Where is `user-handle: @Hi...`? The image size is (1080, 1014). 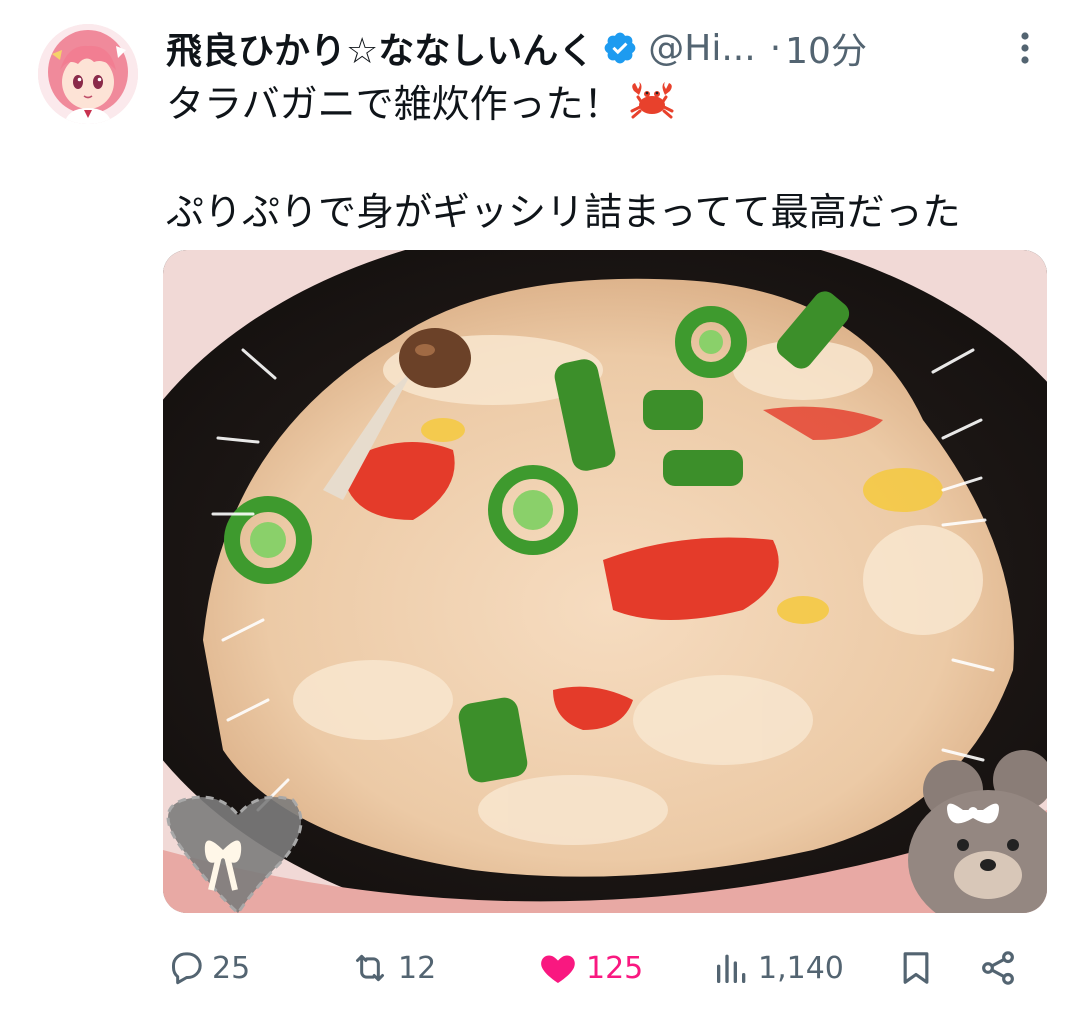
user-handle: @Hi... is located at coordinates (701, 48).